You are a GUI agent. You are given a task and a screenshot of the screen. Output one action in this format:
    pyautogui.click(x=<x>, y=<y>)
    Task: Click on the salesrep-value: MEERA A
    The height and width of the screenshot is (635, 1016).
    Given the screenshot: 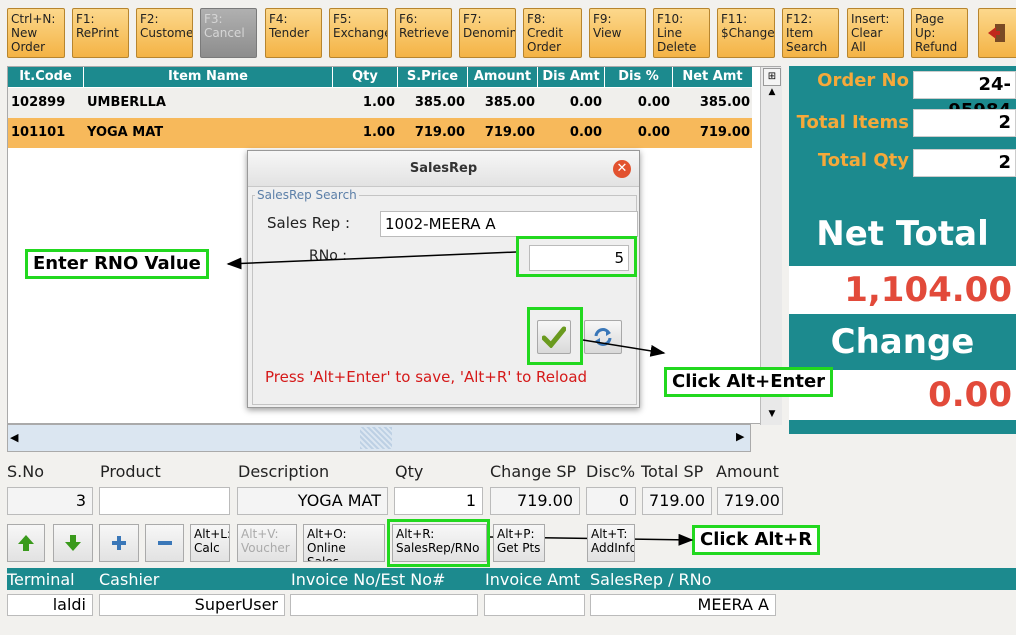 What is the action you would take?
    pyautogui.click(x=683, y=605)
    